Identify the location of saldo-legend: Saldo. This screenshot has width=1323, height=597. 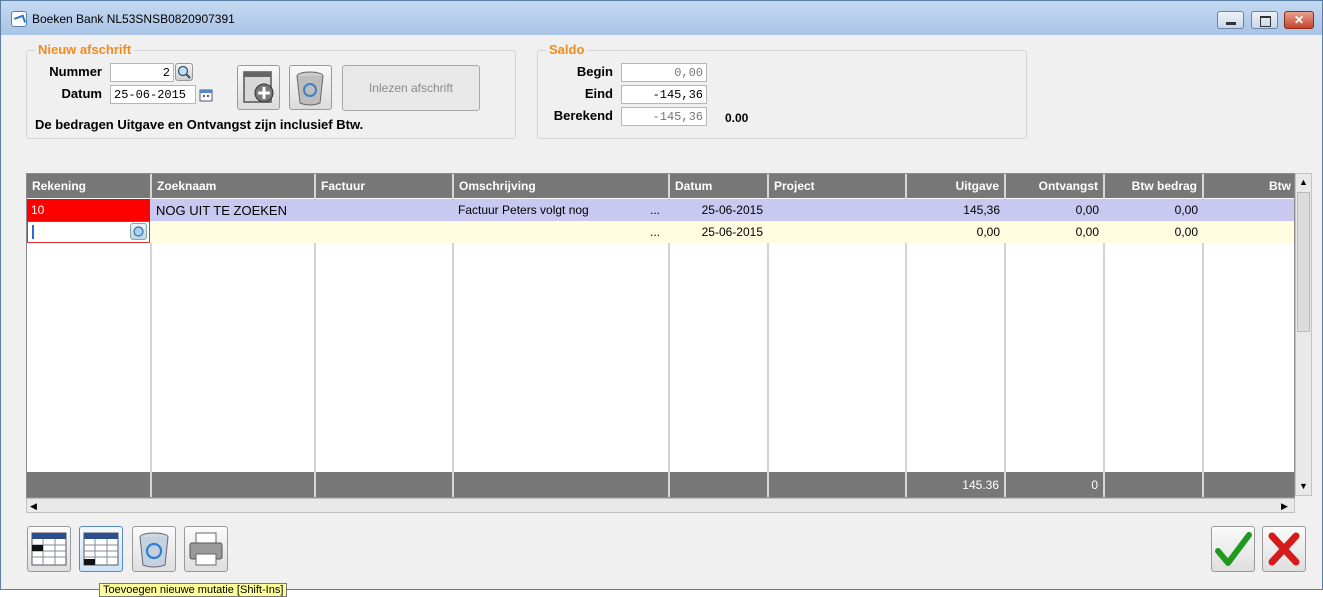
(567, 49).